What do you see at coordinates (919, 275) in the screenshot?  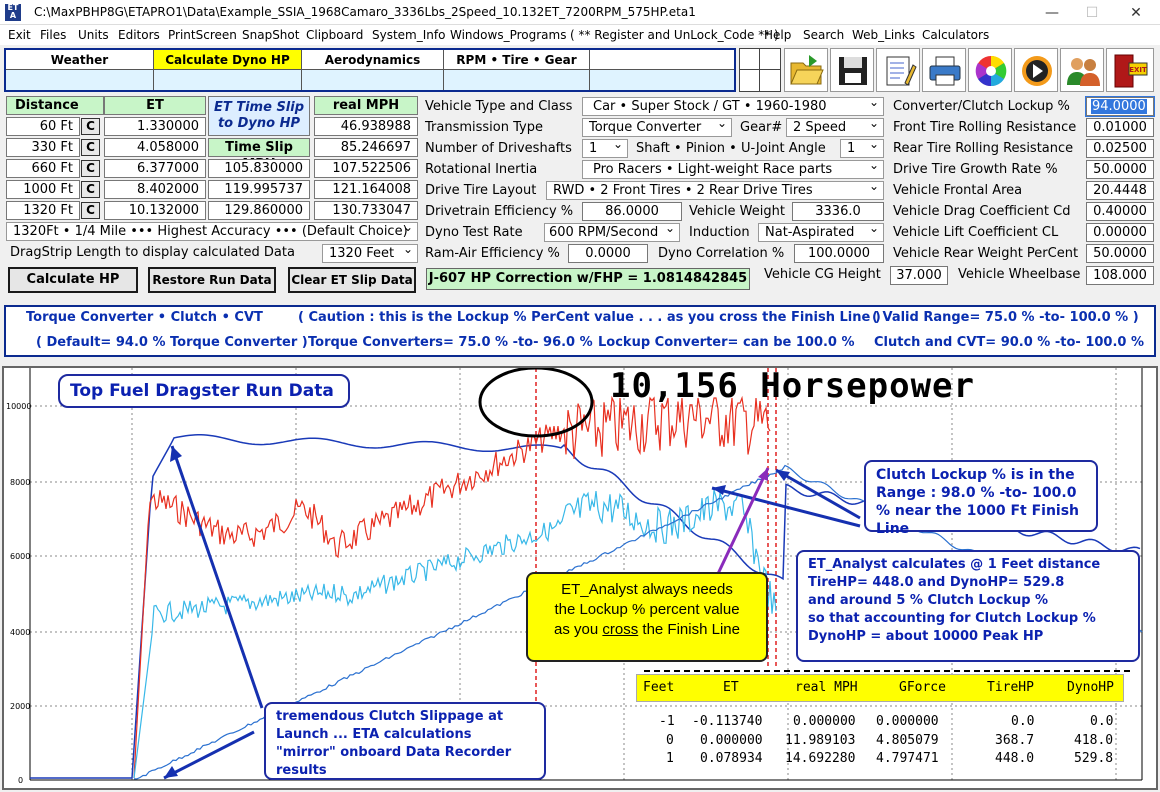 I see `cg-height-input: 37.000` at bounding box center [919, 275].